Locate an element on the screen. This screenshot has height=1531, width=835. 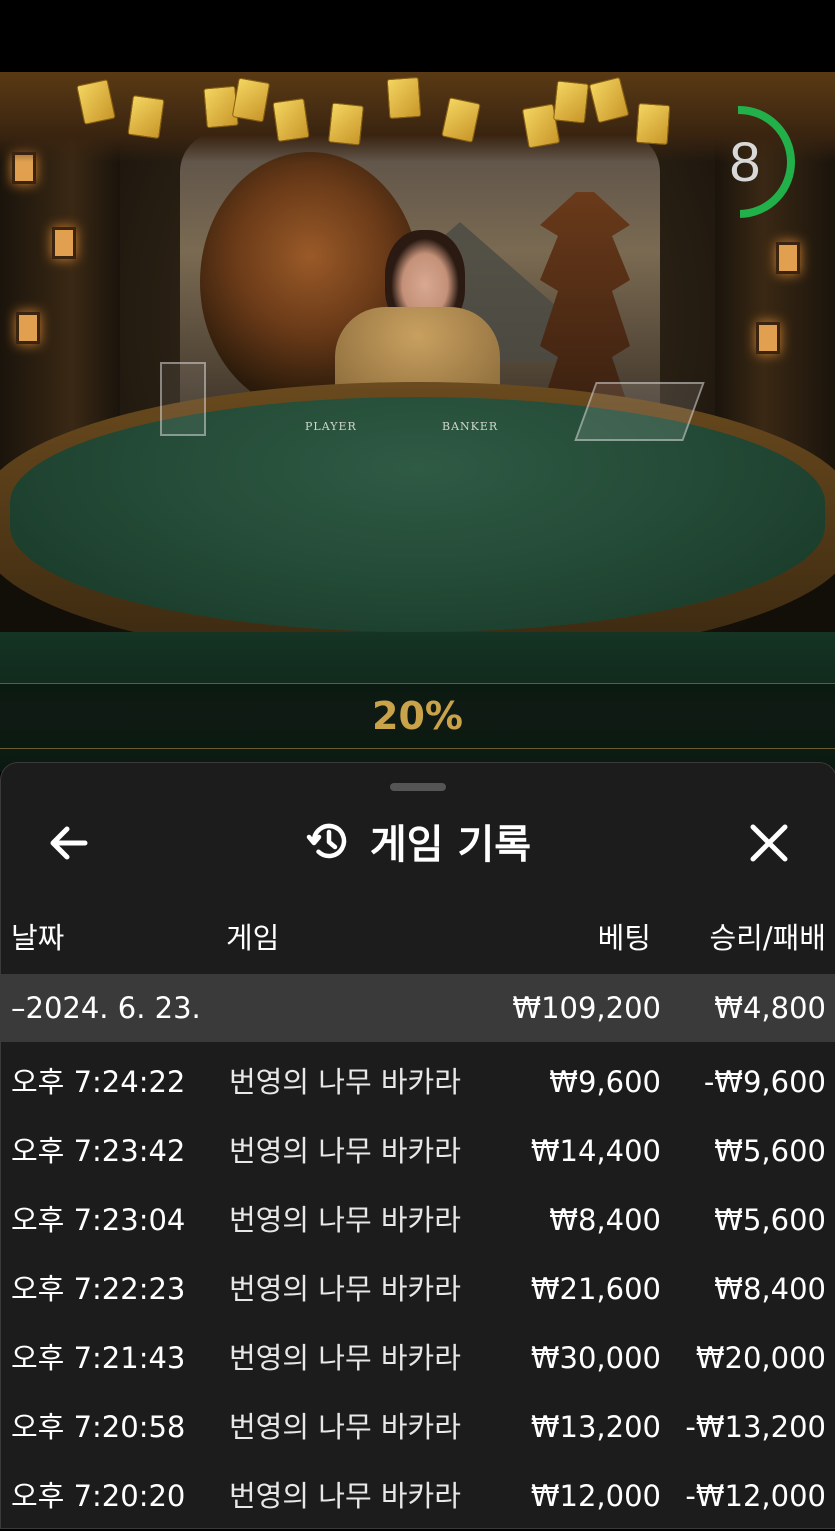
row-time: 오후 7:22:23 is located at coordinates (98, 1289).